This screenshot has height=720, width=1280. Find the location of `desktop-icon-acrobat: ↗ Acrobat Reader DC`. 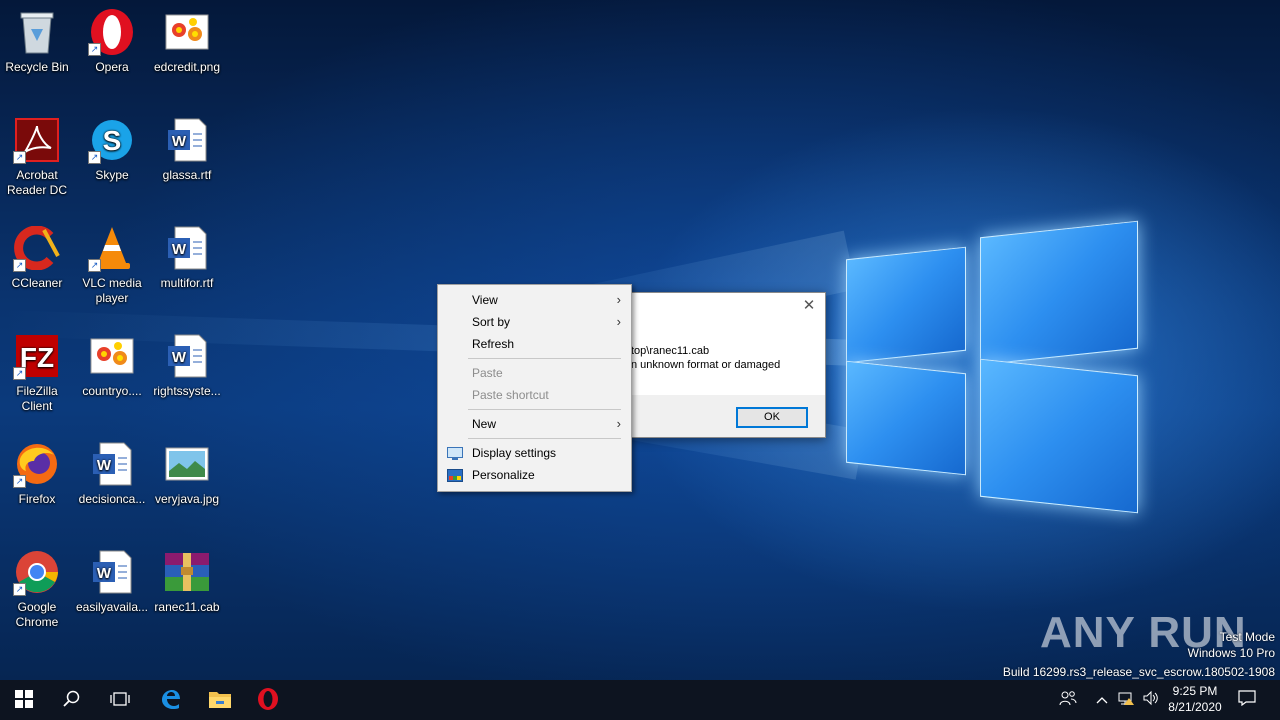

desktop-icon-acrobat: ↗ Acrobat Reader DC is located at coordinates (37, 157).